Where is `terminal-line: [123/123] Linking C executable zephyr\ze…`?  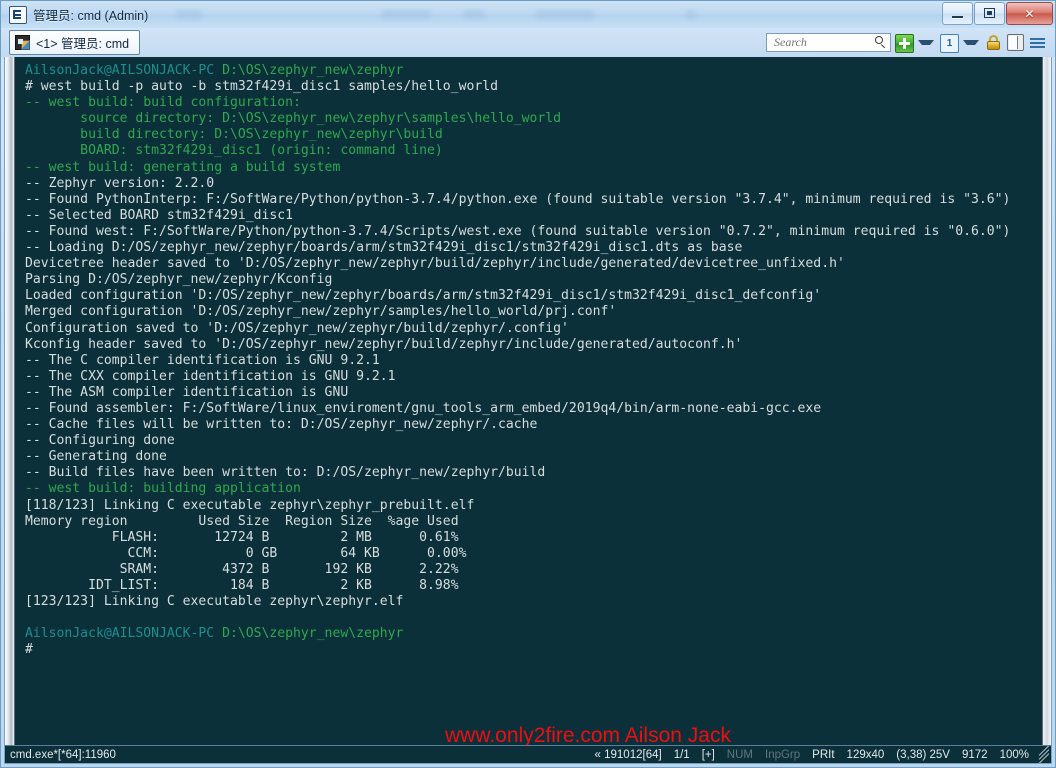
terminal-line: [123/123] Linking C executable zephyr\ze… is located at coordinates (533, 602).